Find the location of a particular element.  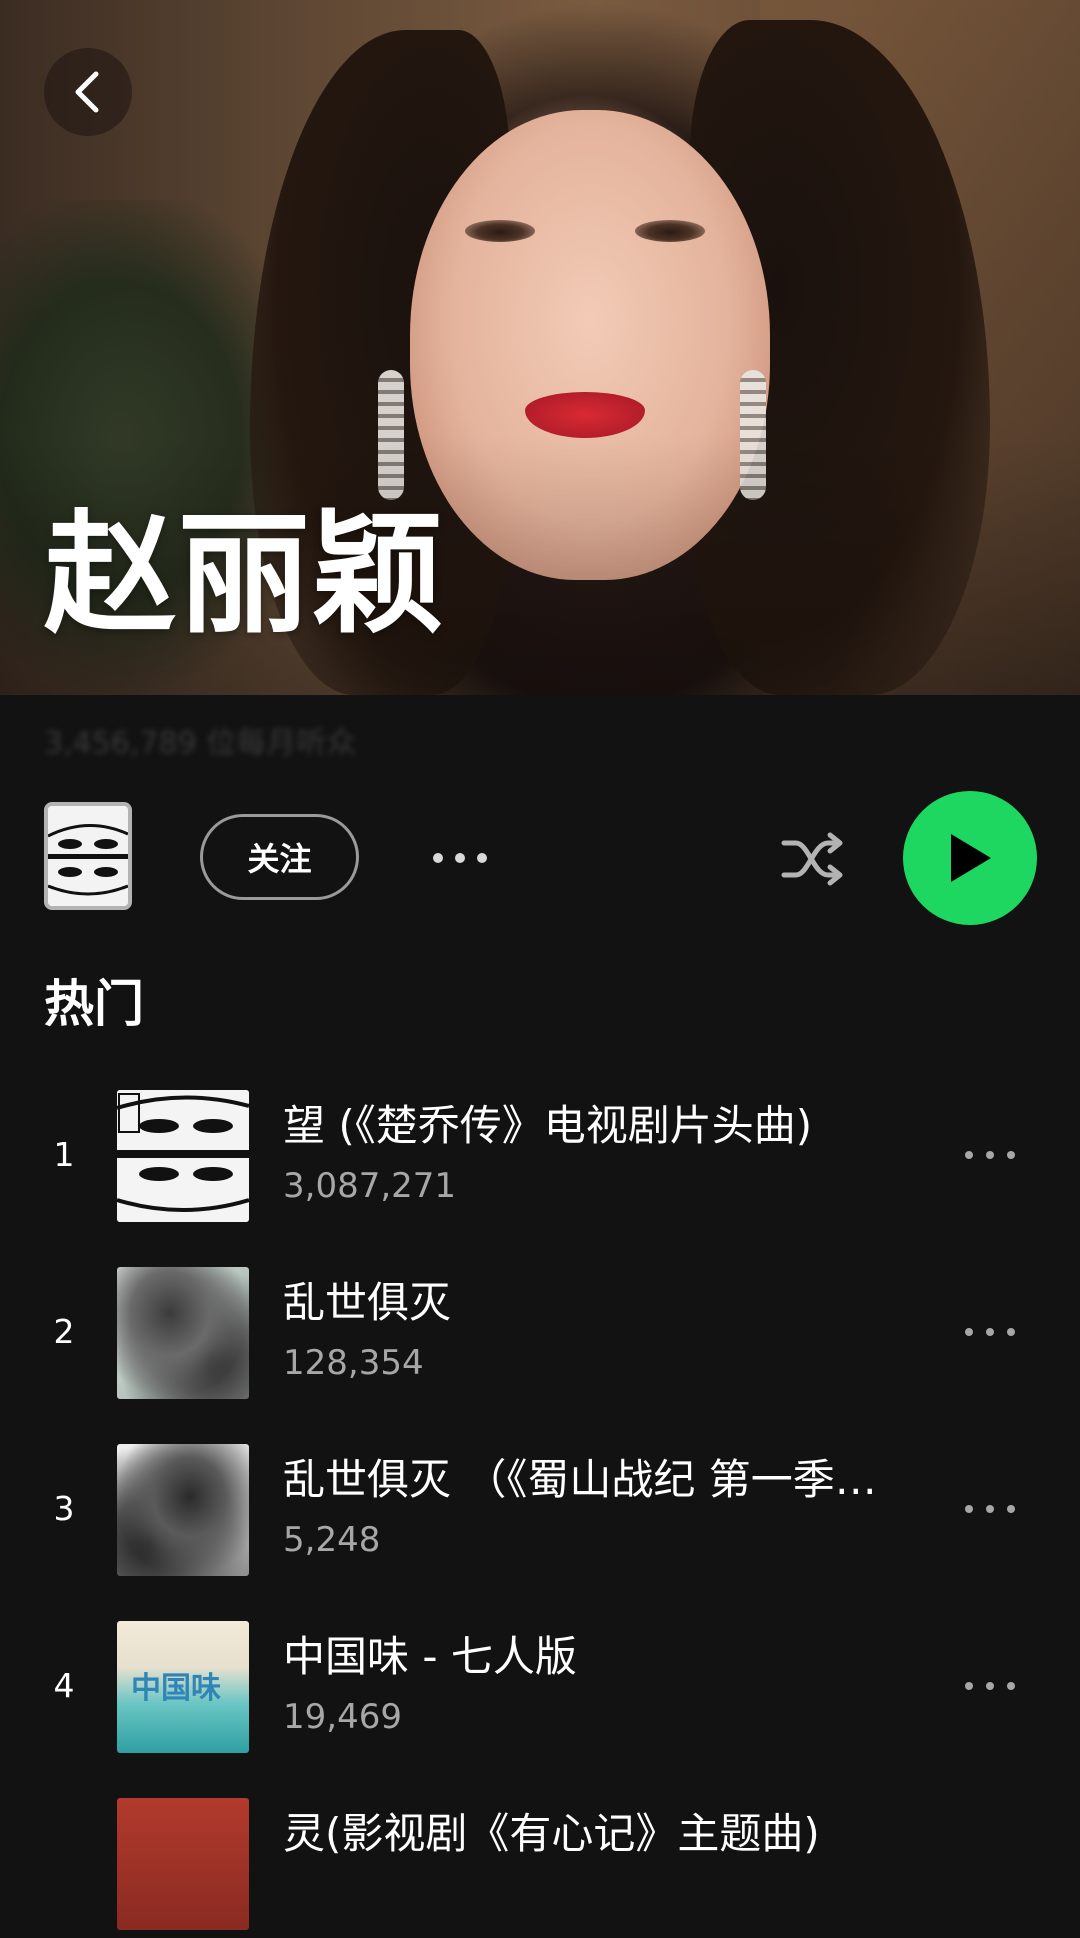

track-row: 2 乱世俱灭 128,354 is located at coordinates (540, 1332).